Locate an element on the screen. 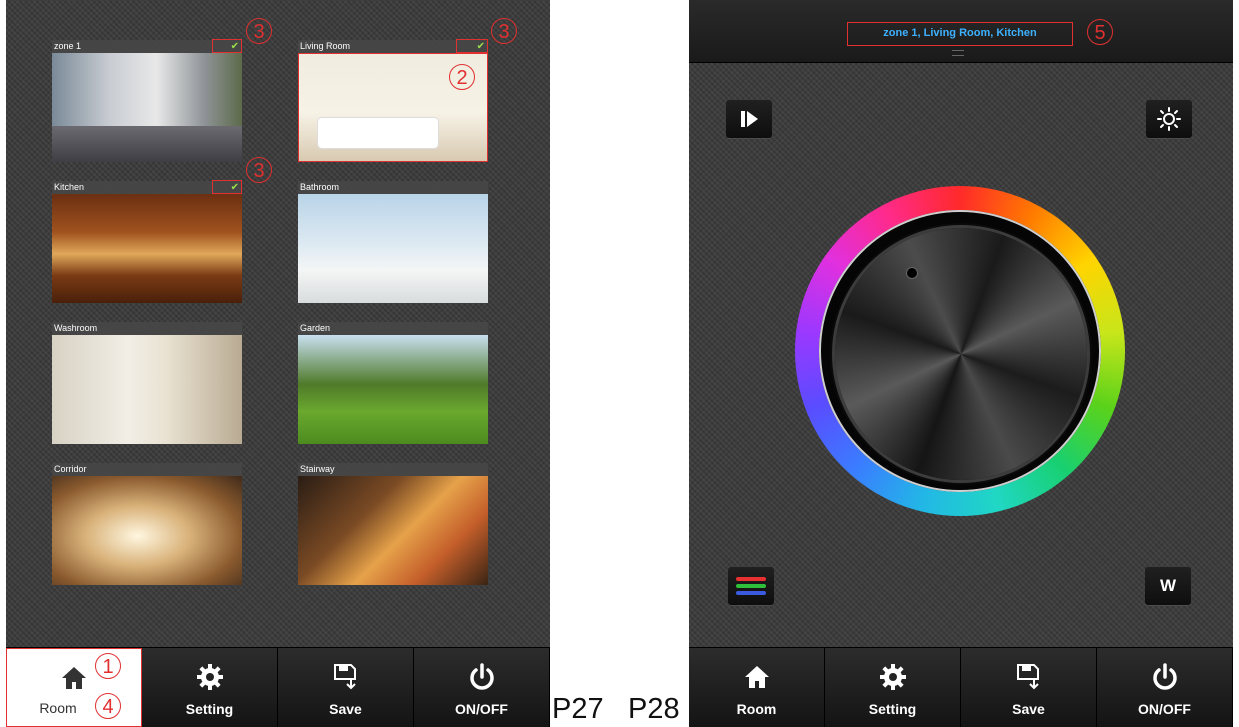 The image size is (1239, 727). selected-zones-label: zone 1, Living Room, Kitchen is located at coordinates (960, 34).